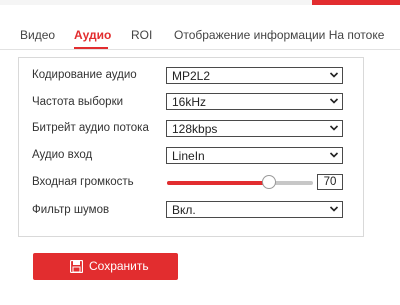 The image size is (400, 305). What do you see at coordinates (92, 35) in the screenshot?
I see `tab-audio: Аудио` at bounding box center [92, 35].